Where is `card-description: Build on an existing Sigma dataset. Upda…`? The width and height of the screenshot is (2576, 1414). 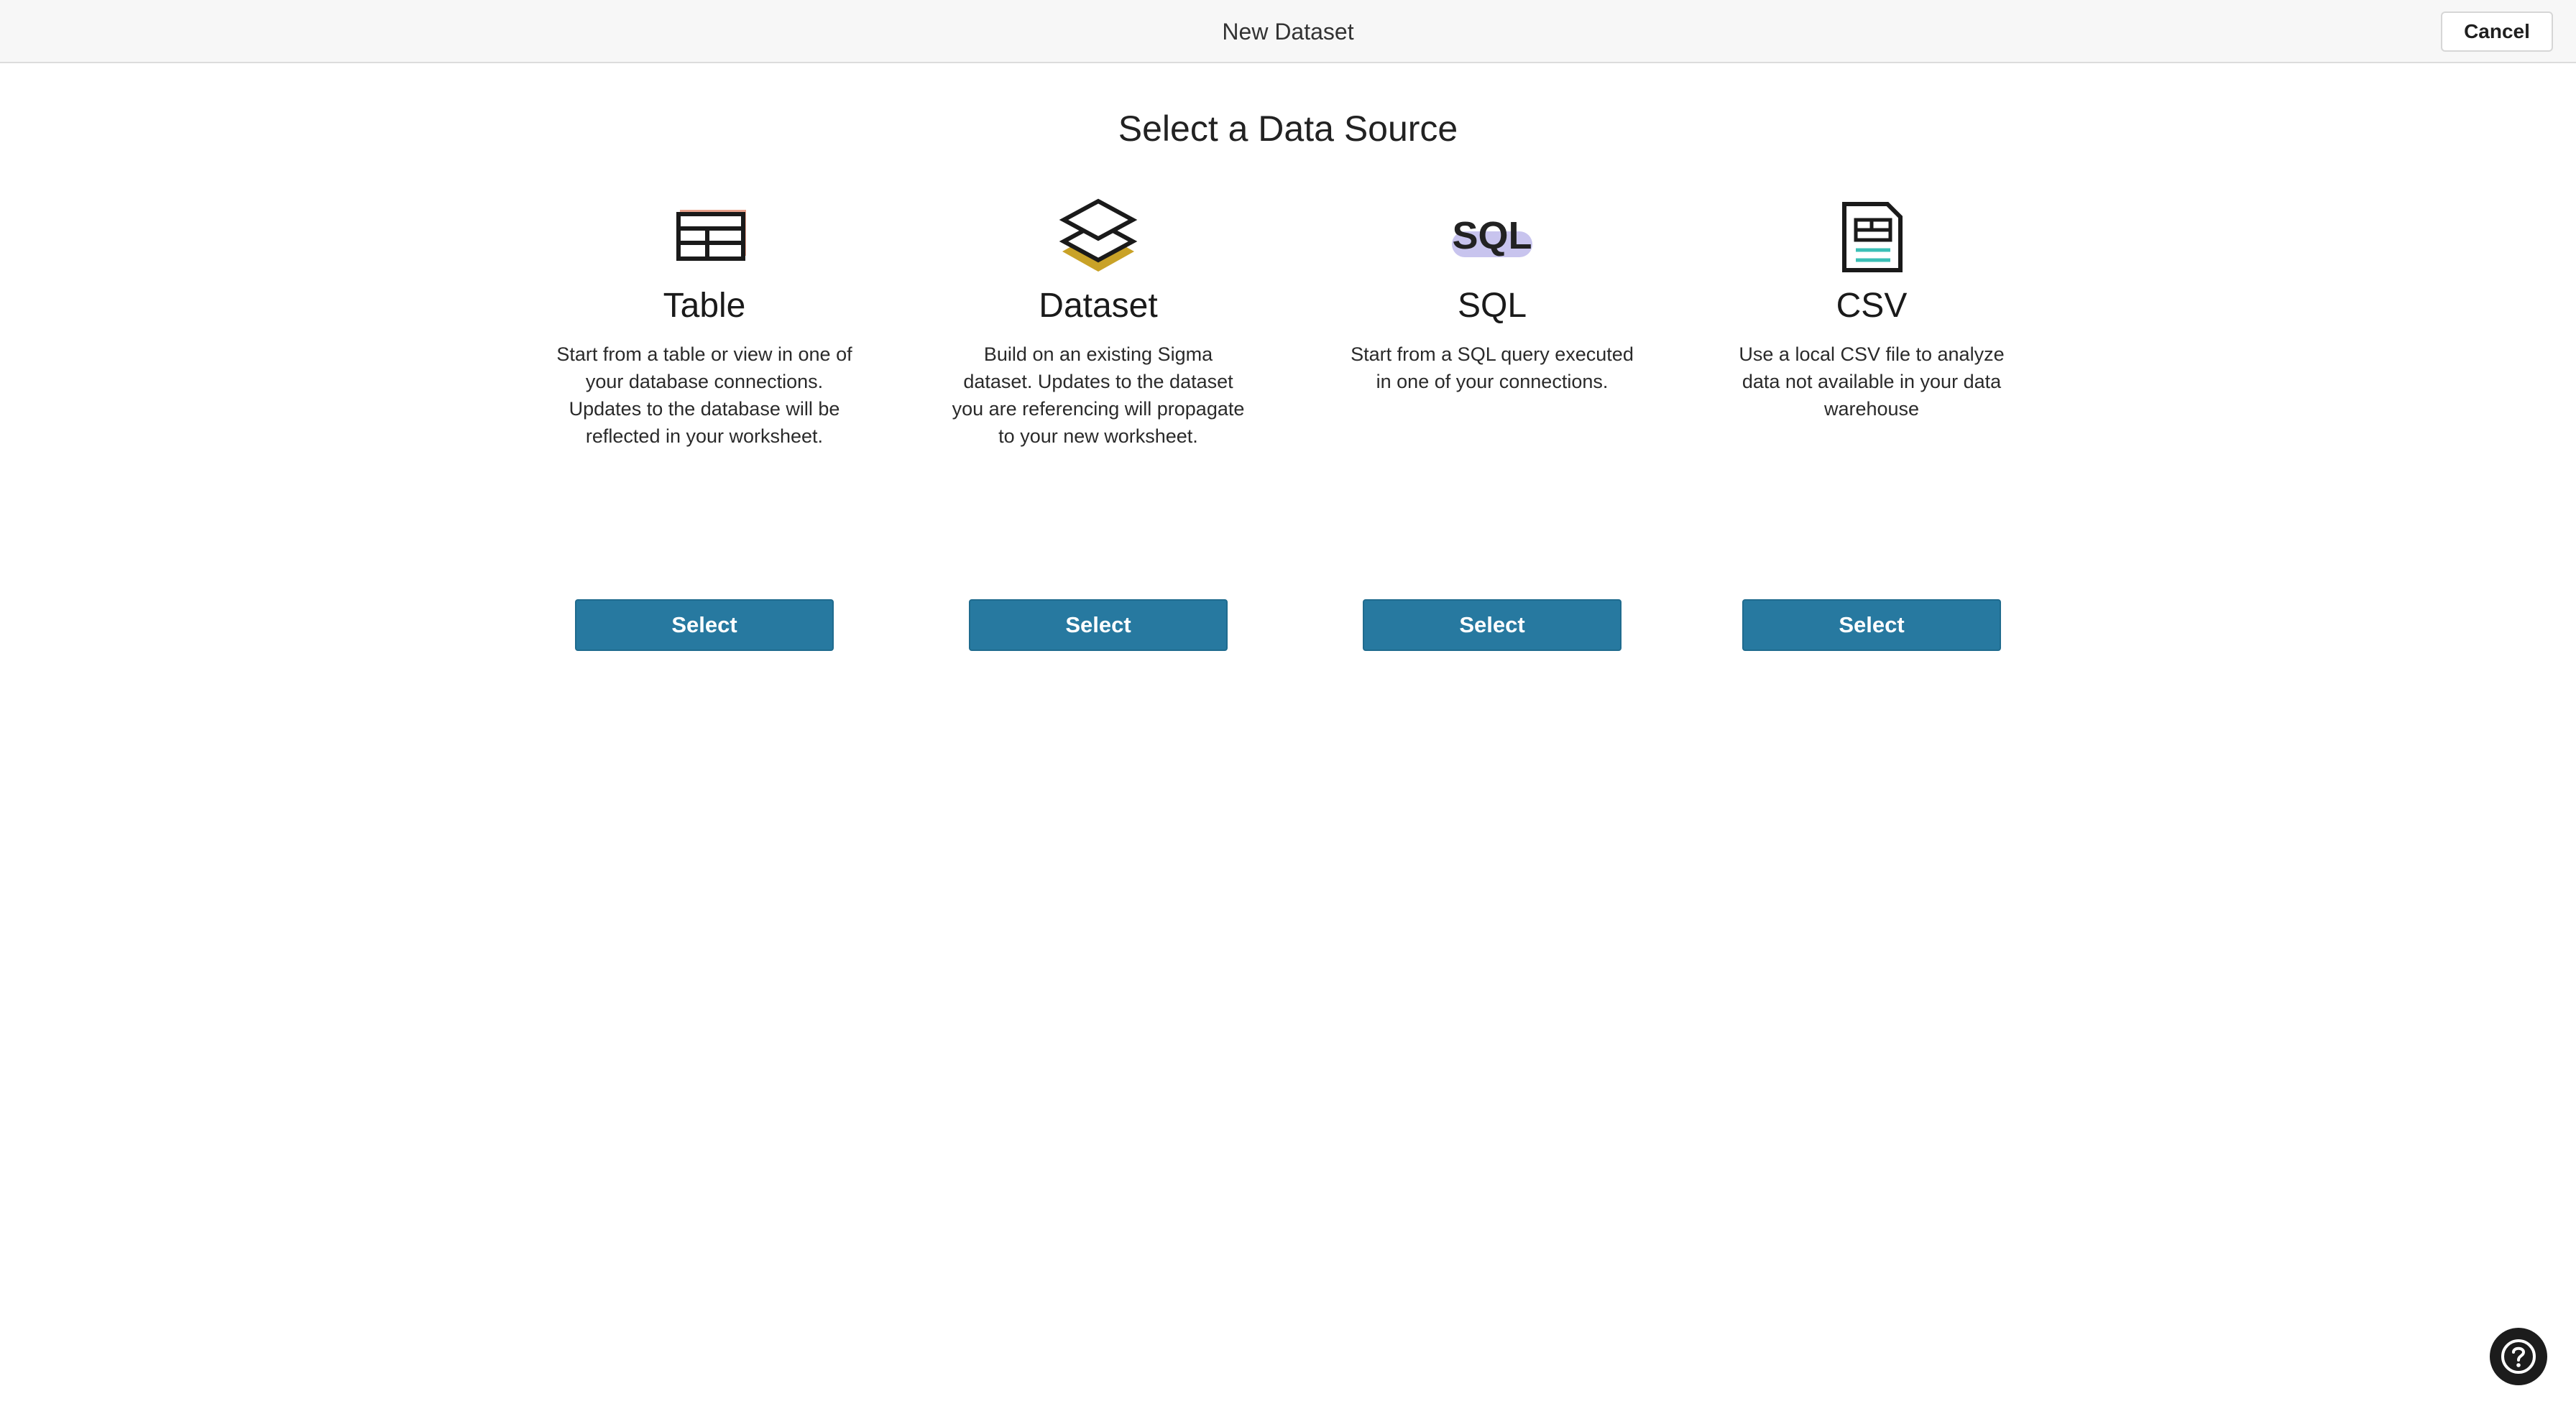
card-description: Build on an existing Sigma dataset. Upda… is located at coordinates (1098, 395).